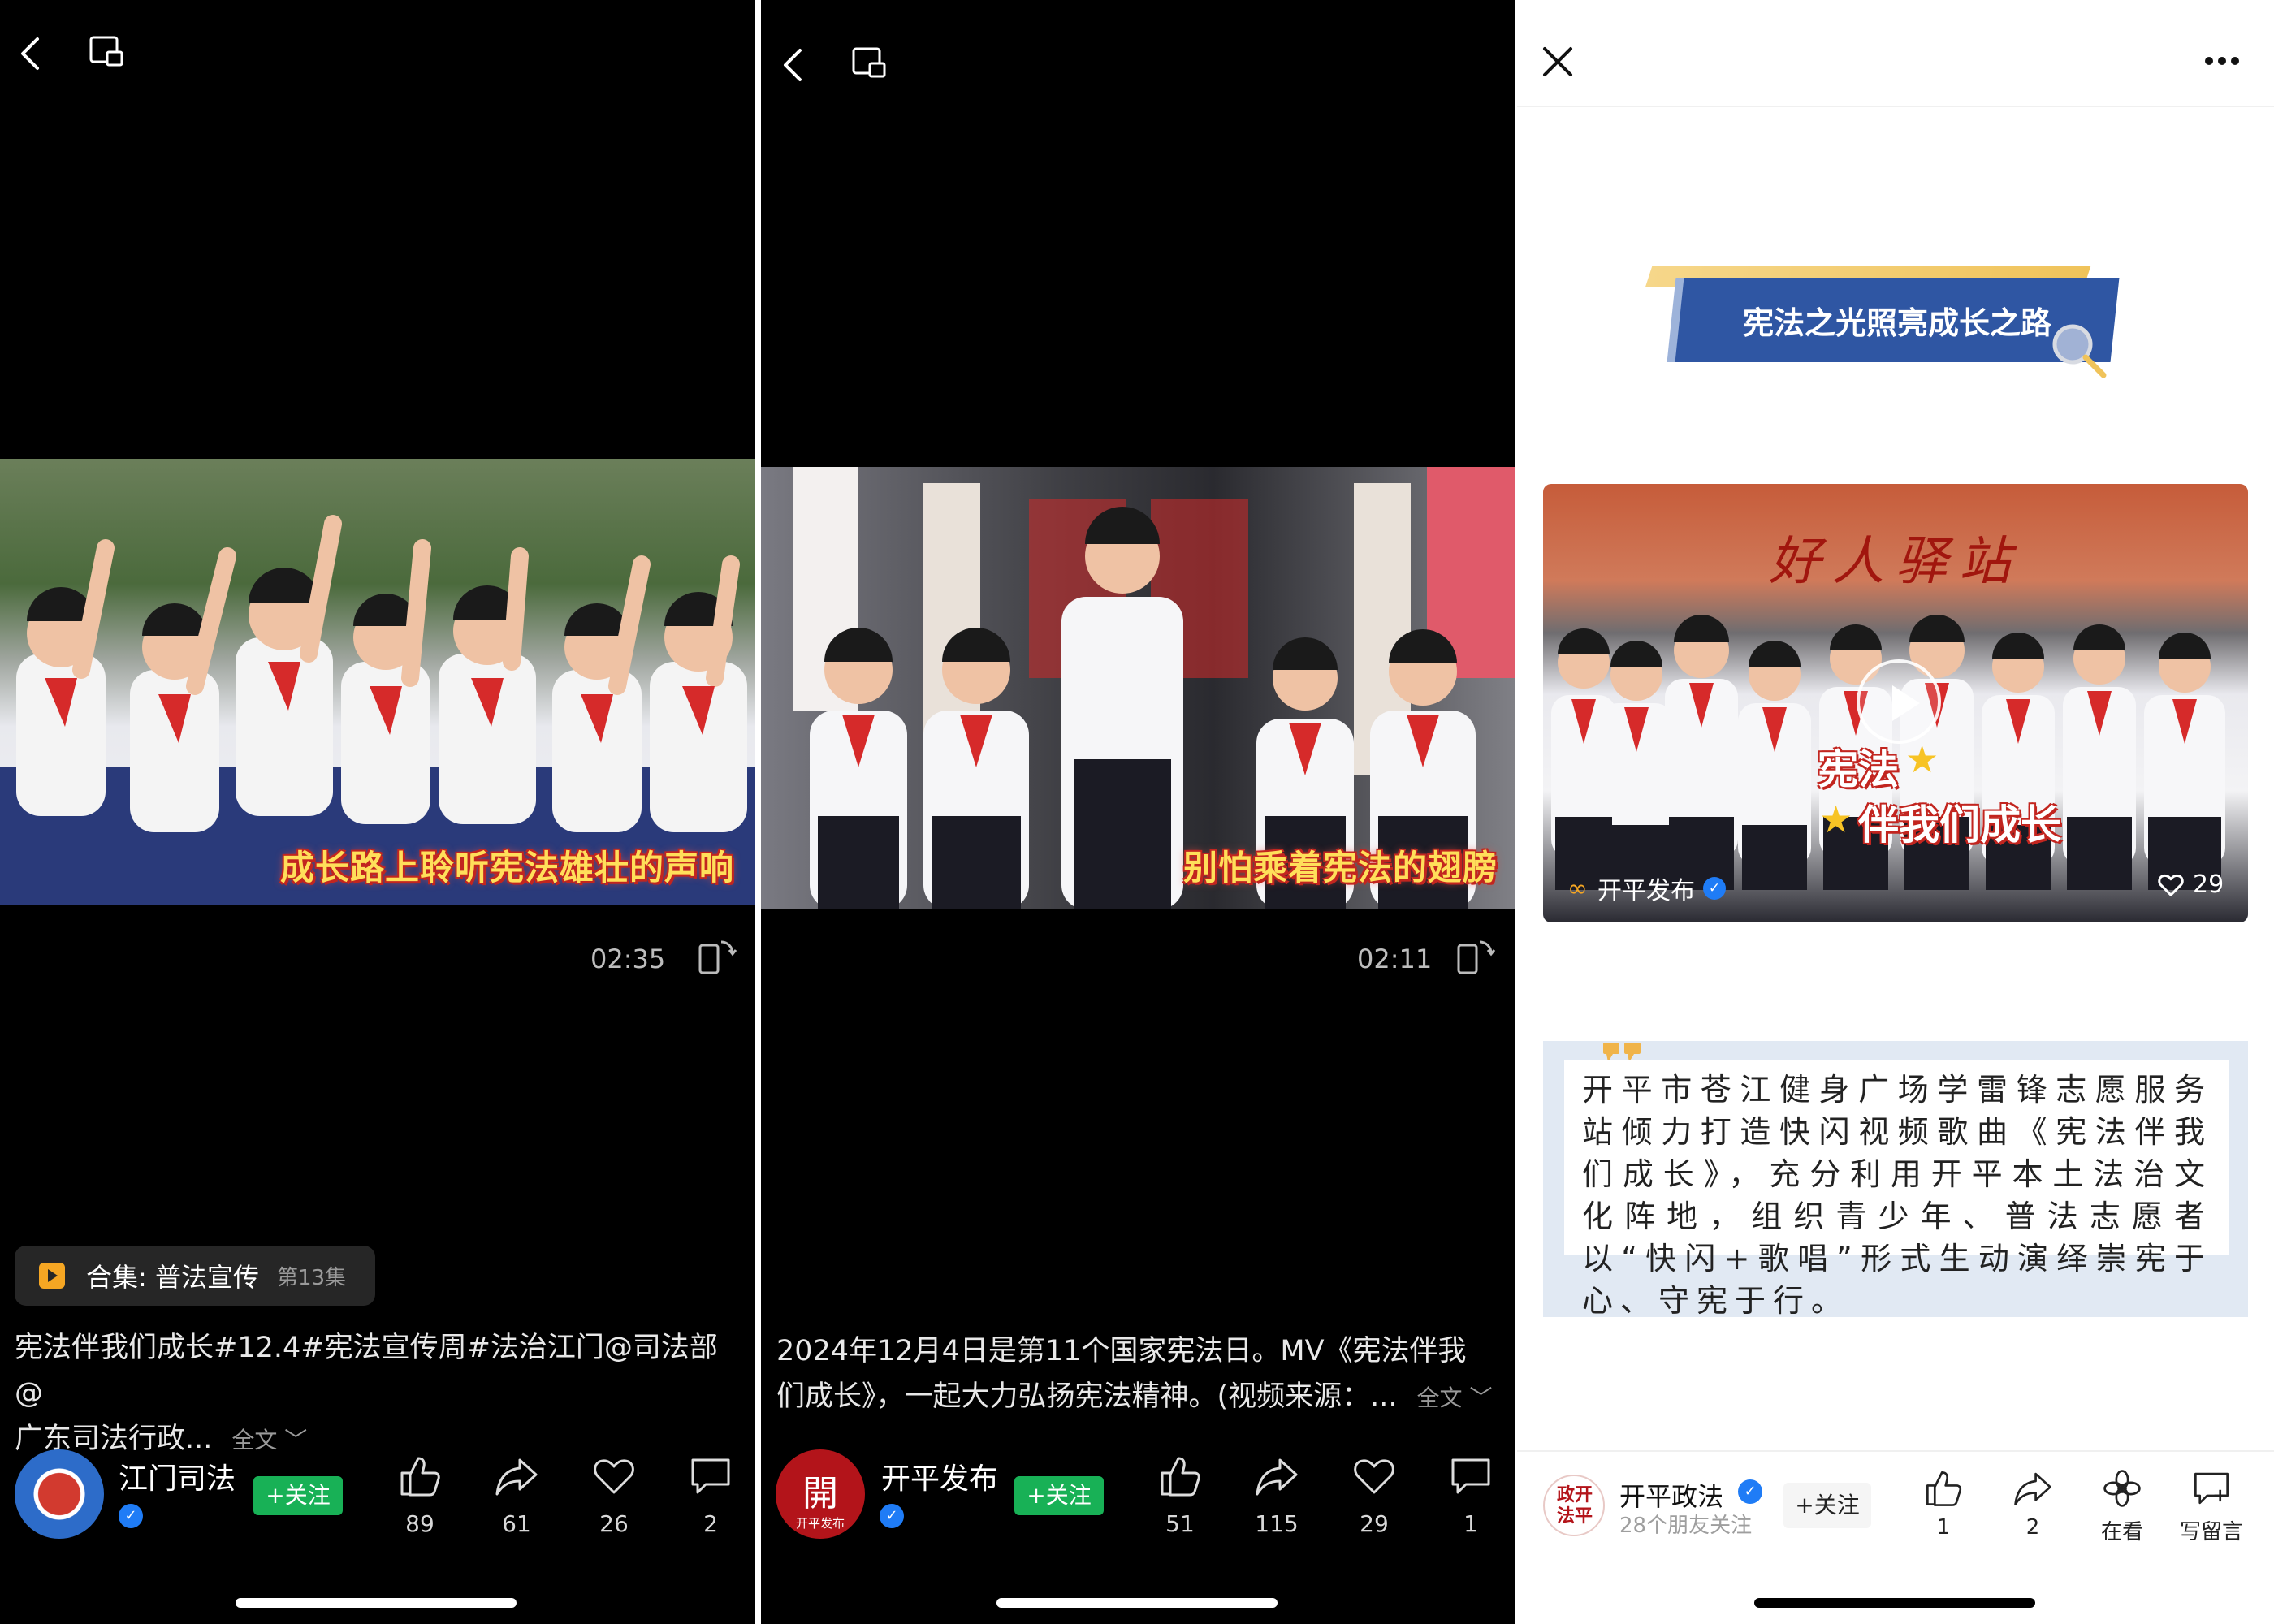  Describe the element at coordinates (59, 1494) in the screenshot. I see `account-avatar` at that location.